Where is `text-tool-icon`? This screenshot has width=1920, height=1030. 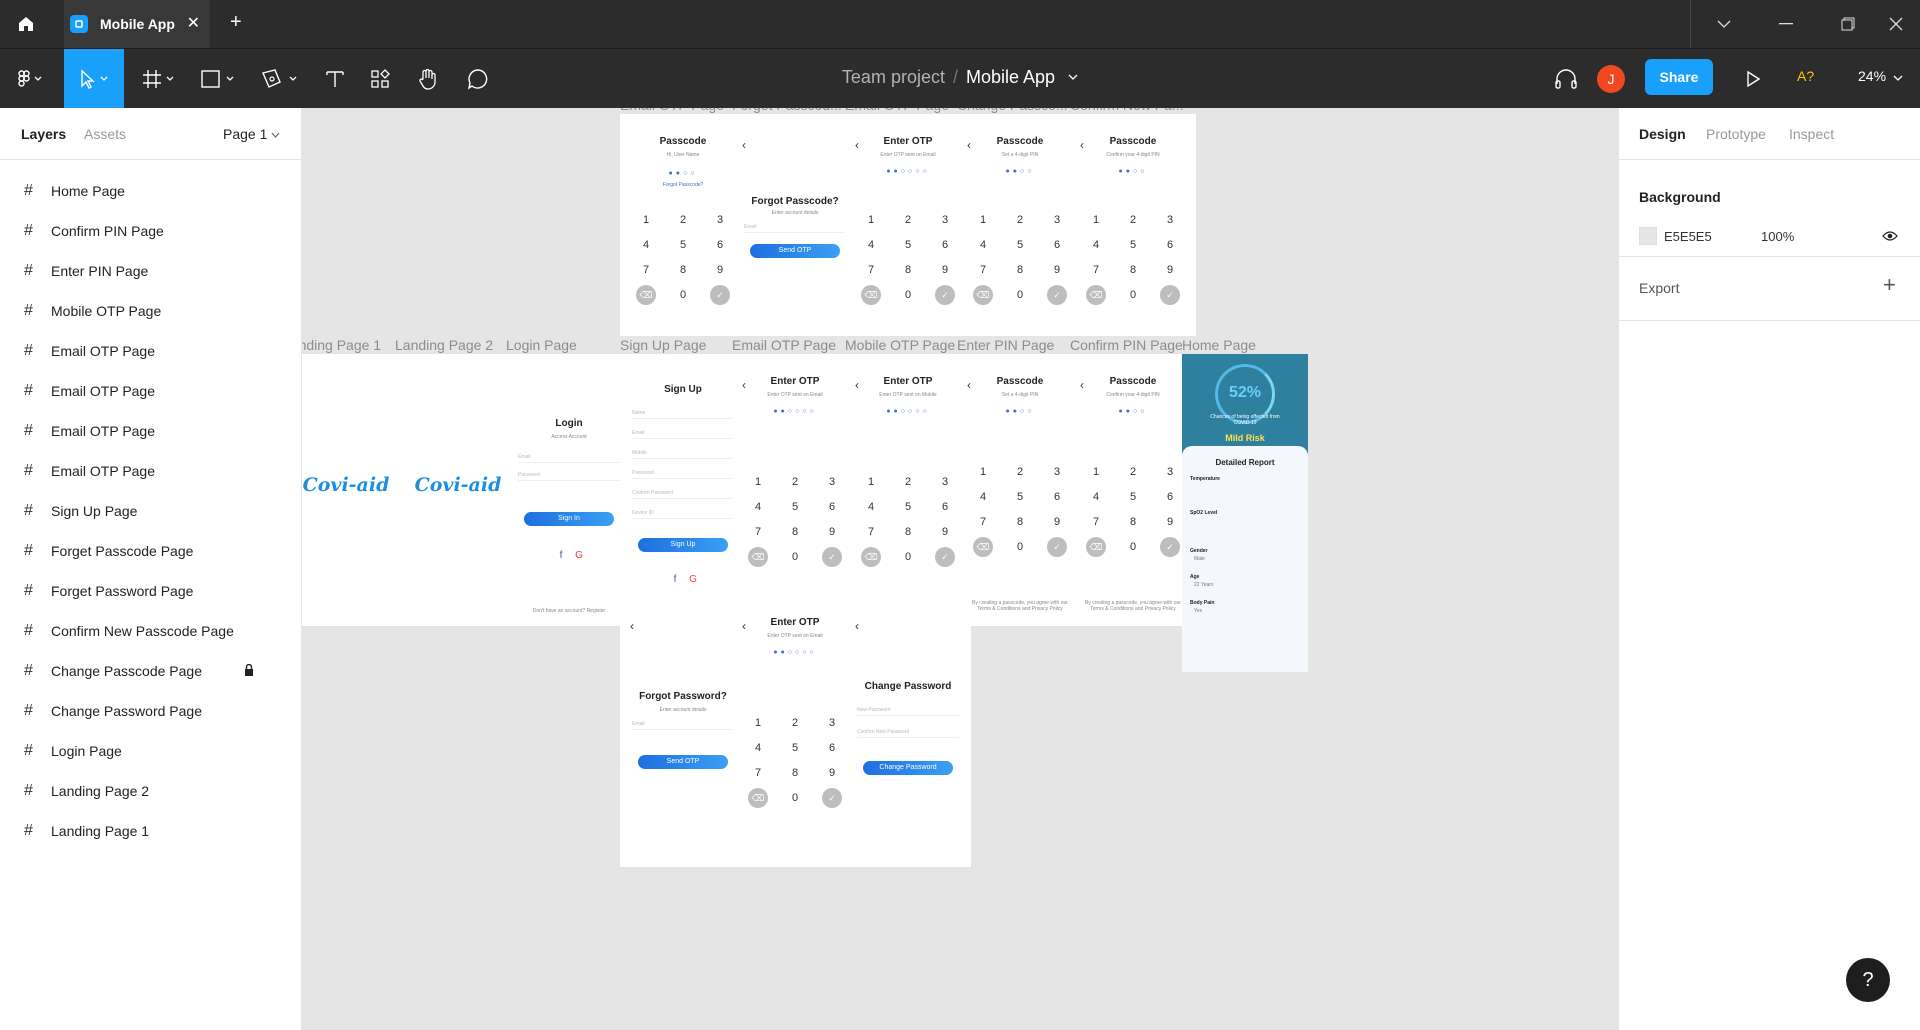 text-tool-icon is located at coordinates (335, 79).